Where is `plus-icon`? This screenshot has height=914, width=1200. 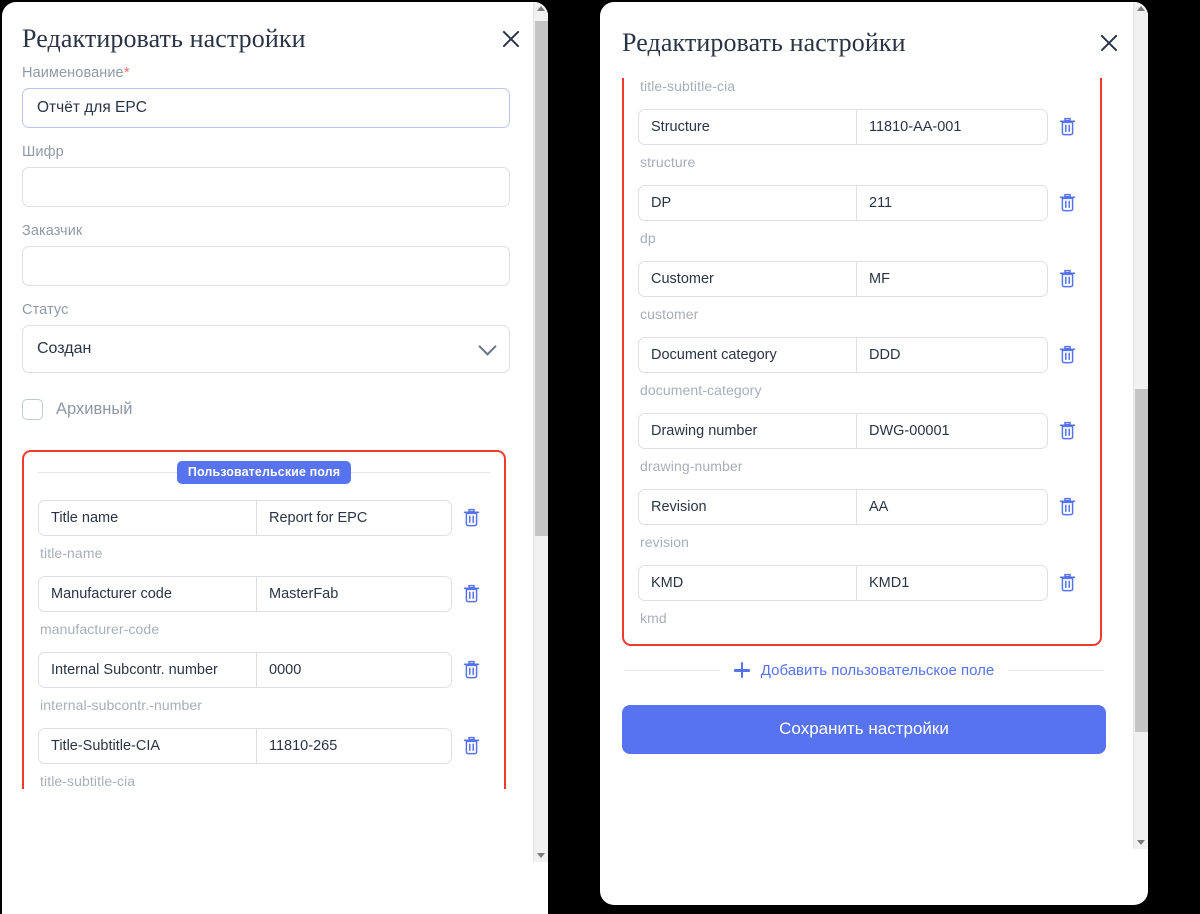
plus-icon is located at coordinates (741, 670).